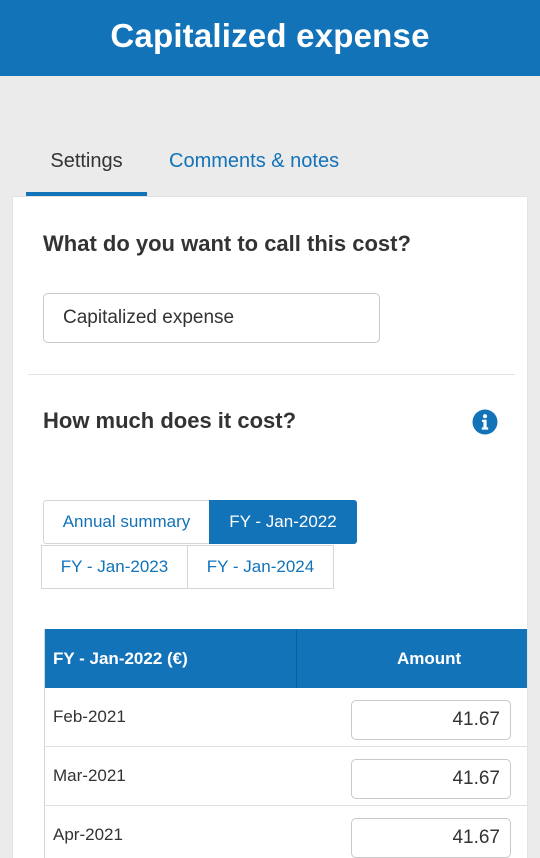 The height and width of the screenshot is (858, 540). I want to click on info-circle-icon, so click(485, 422).